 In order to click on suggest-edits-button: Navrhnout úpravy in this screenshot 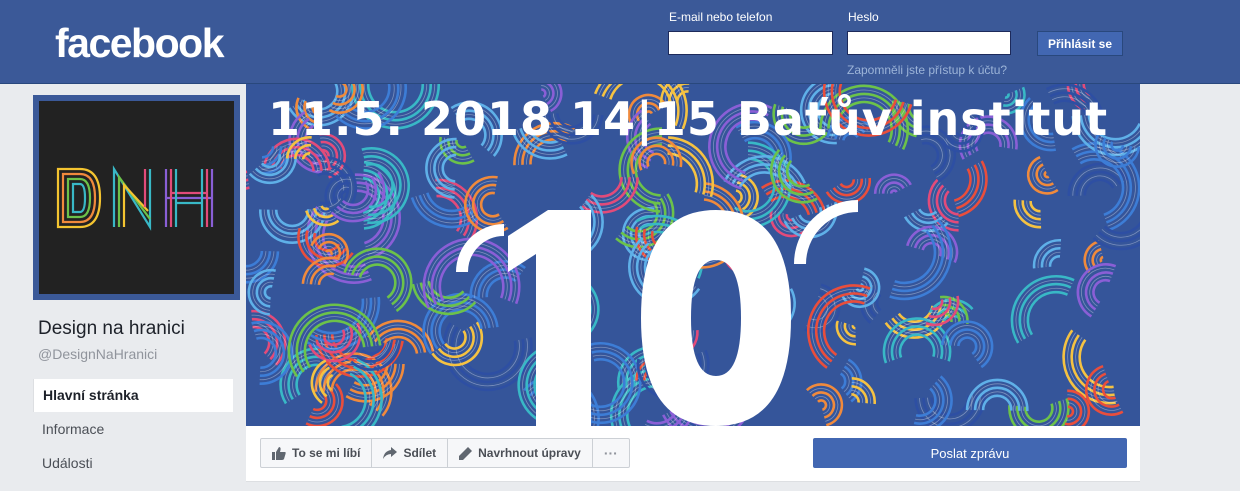, I will do `click(520, 453)`.